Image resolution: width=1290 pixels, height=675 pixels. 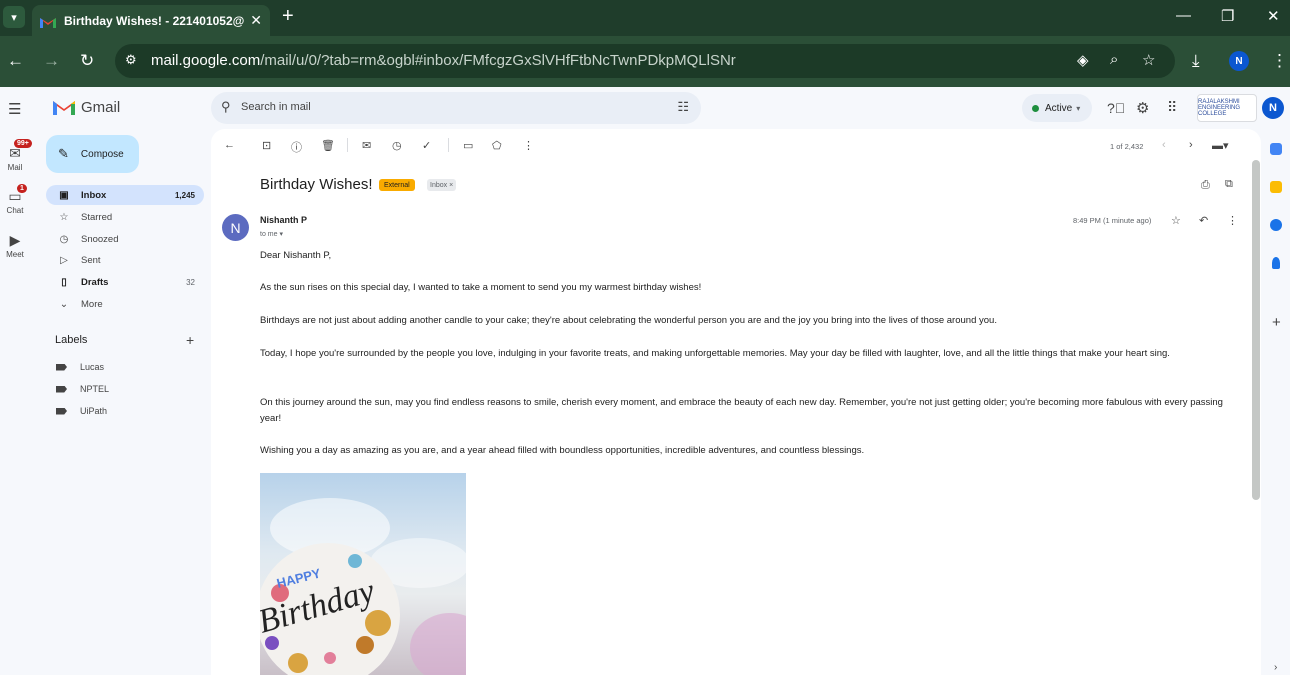 I want to click on reply-icon: ↶, so click(x=1203, y=220).